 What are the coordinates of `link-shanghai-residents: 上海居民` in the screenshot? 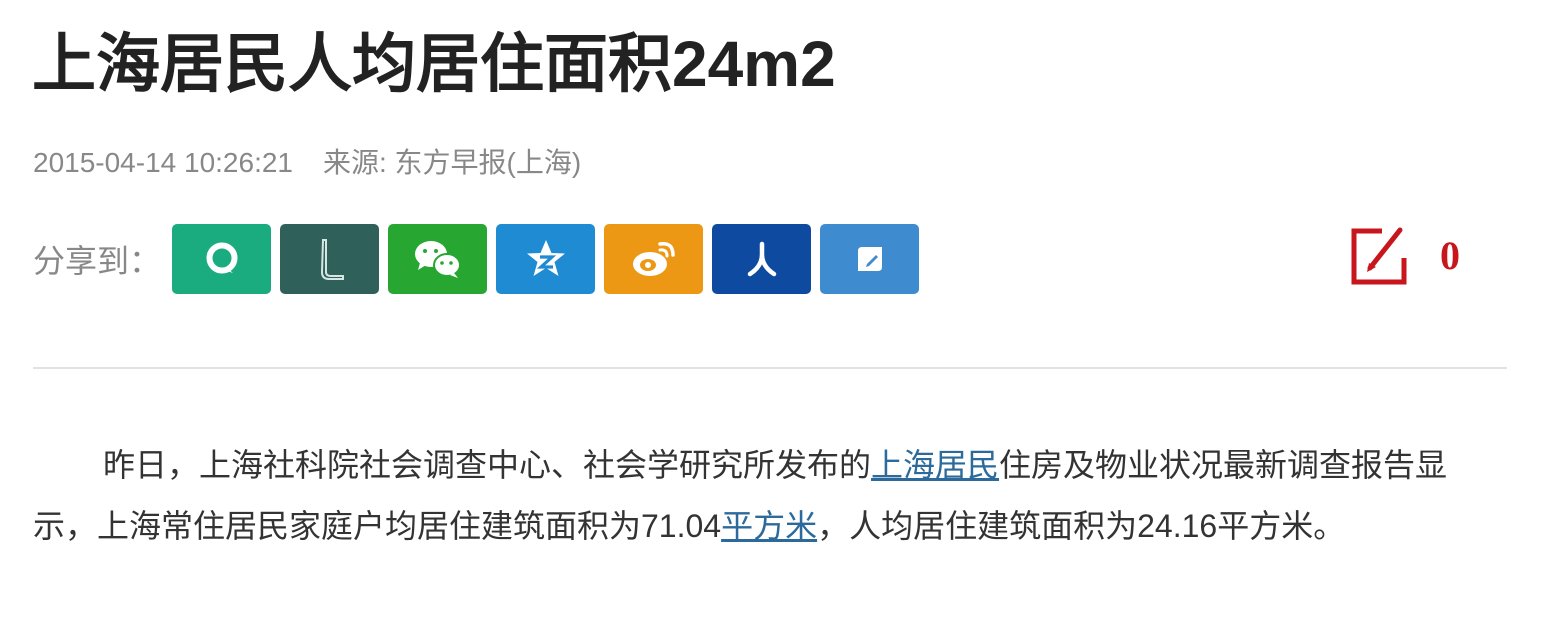 It's located at (935, 465).